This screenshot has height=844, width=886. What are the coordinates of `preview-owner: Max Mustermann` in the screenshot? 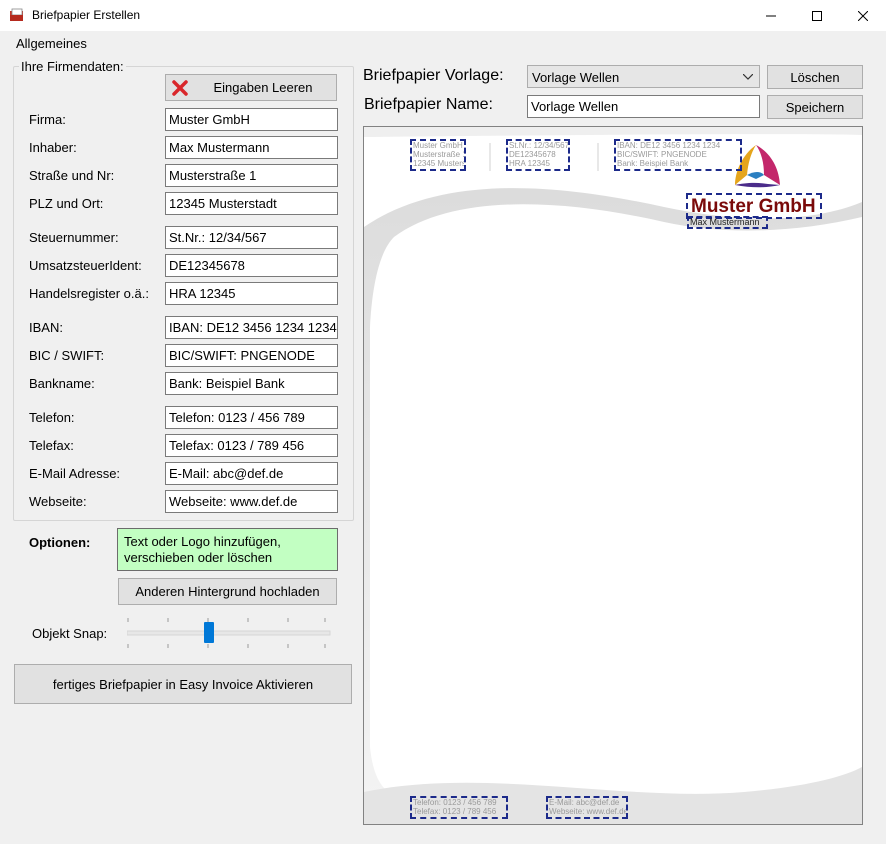 It's located at (727, 222).